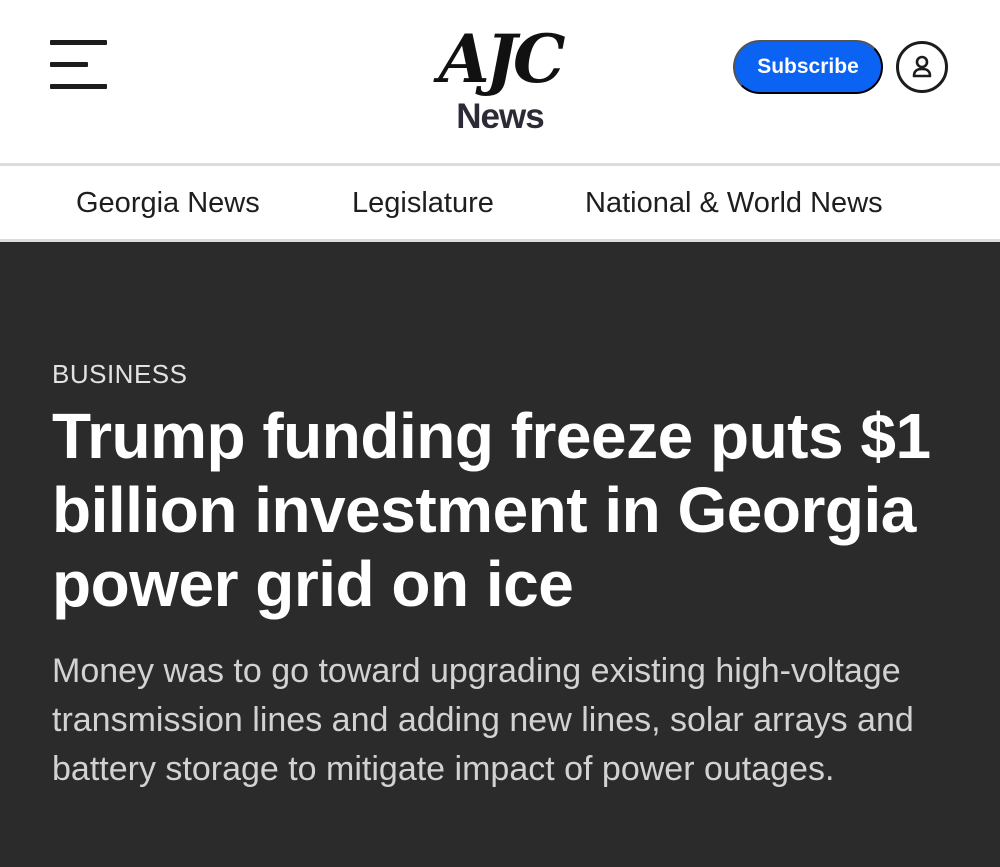 This screenshot has height=867, width=1000. What do you see at coordinates (168, 203) in the screenshot?
I see `nav-item-georgia-news: Georgia News` at bounding box center [168, 203].